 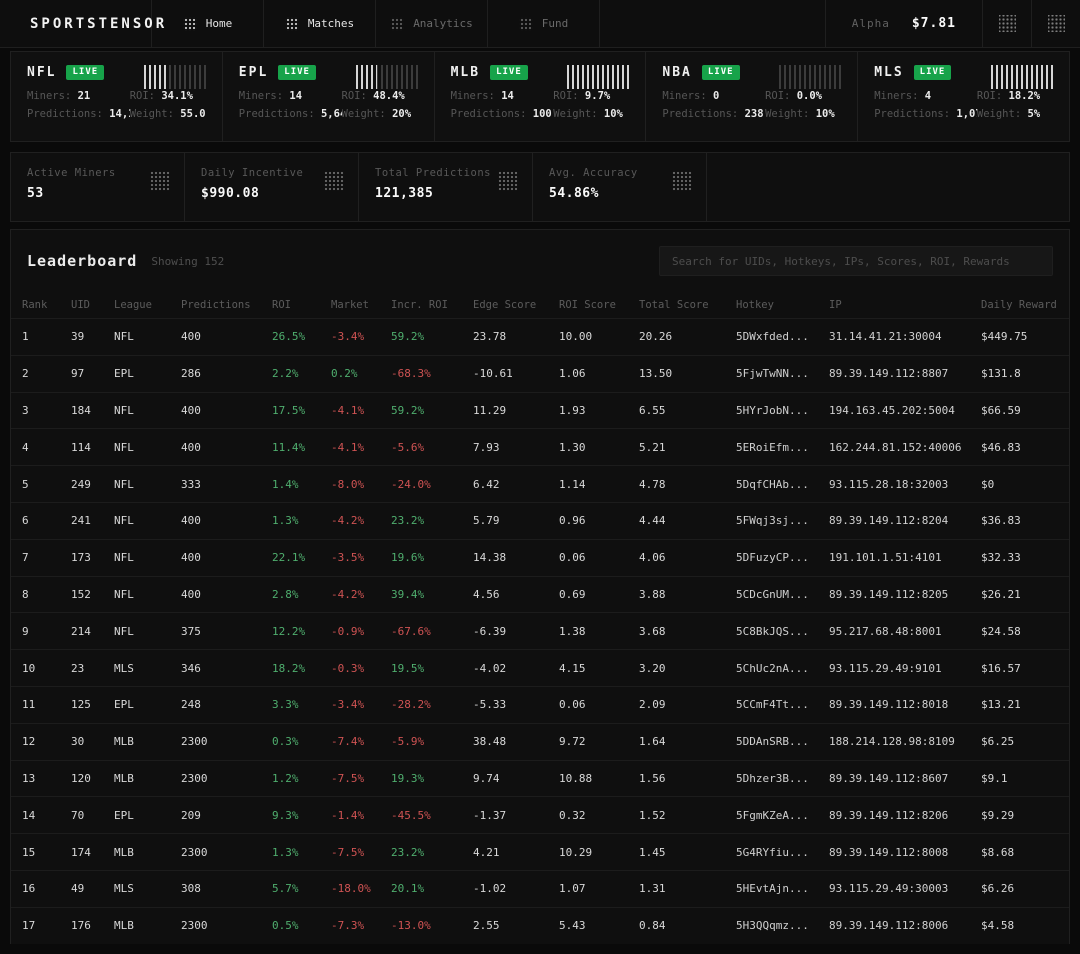 I want to click on predictions-stat: Predictions: 238, so click(x=713, y=114).